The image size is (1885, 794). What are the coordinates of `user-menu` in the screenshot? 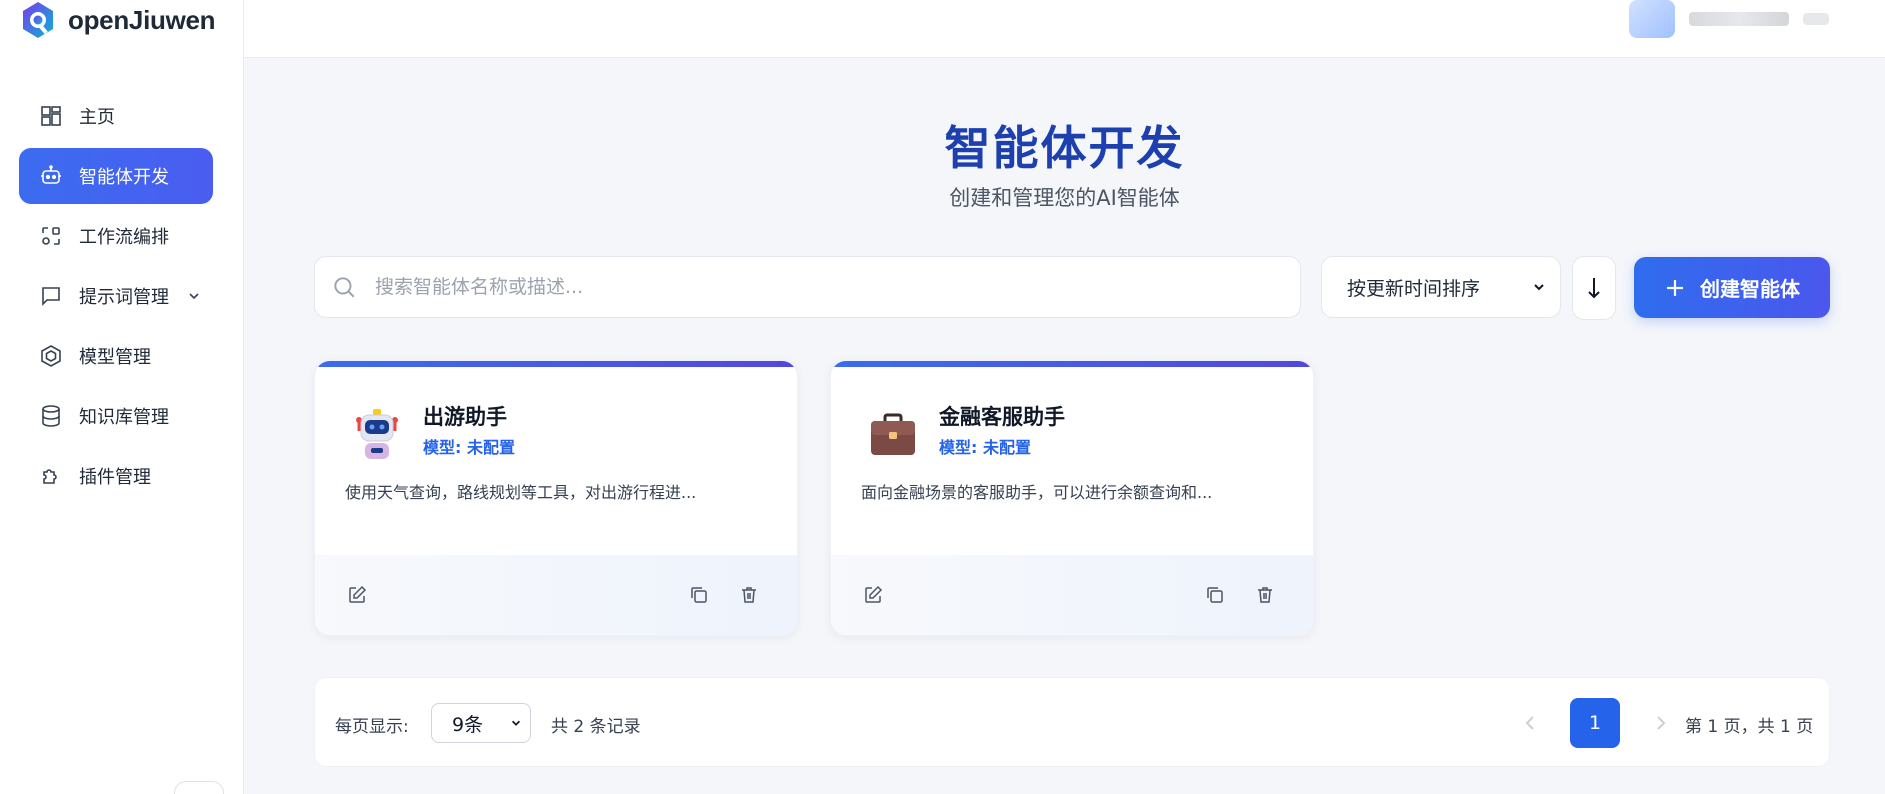 It's located at (1729, 19).